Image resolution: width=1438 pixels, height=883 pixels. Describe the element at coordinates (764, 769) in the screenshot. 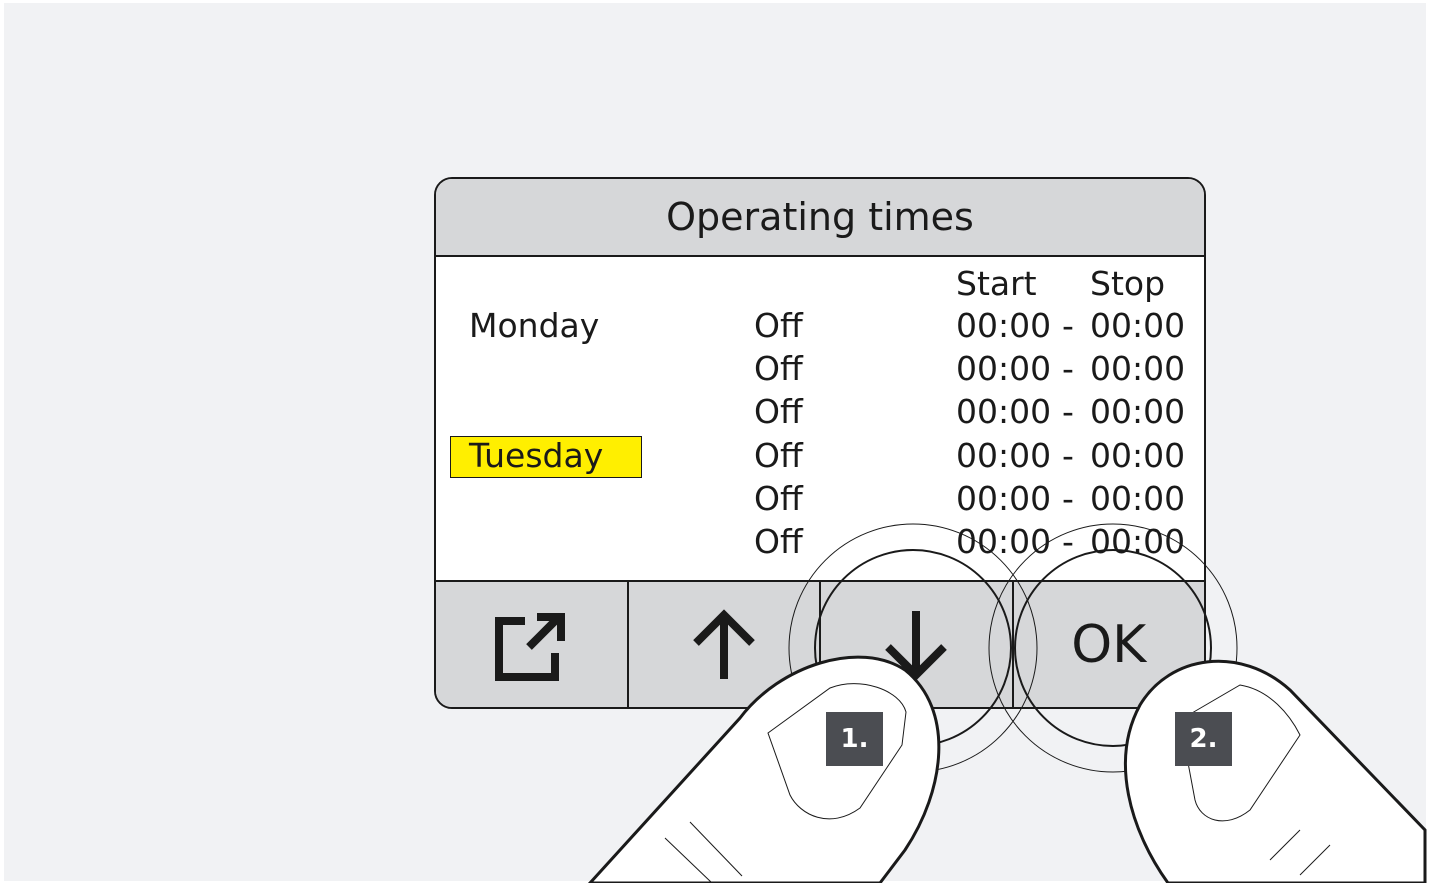

I see `finger-1-icon` at that location.